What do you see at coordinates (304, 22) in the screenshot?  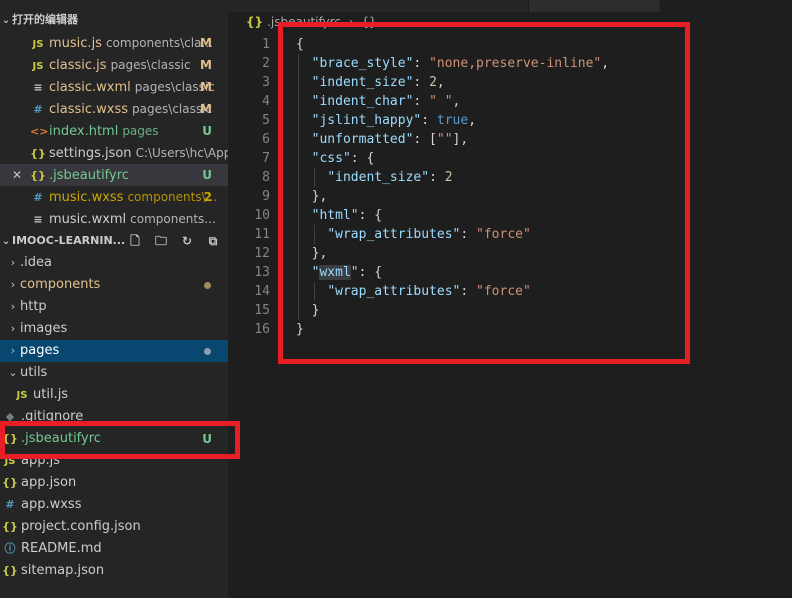 I see `breadcrumb-file: .jsbeautifyrc` at bounding box center [304, 22].